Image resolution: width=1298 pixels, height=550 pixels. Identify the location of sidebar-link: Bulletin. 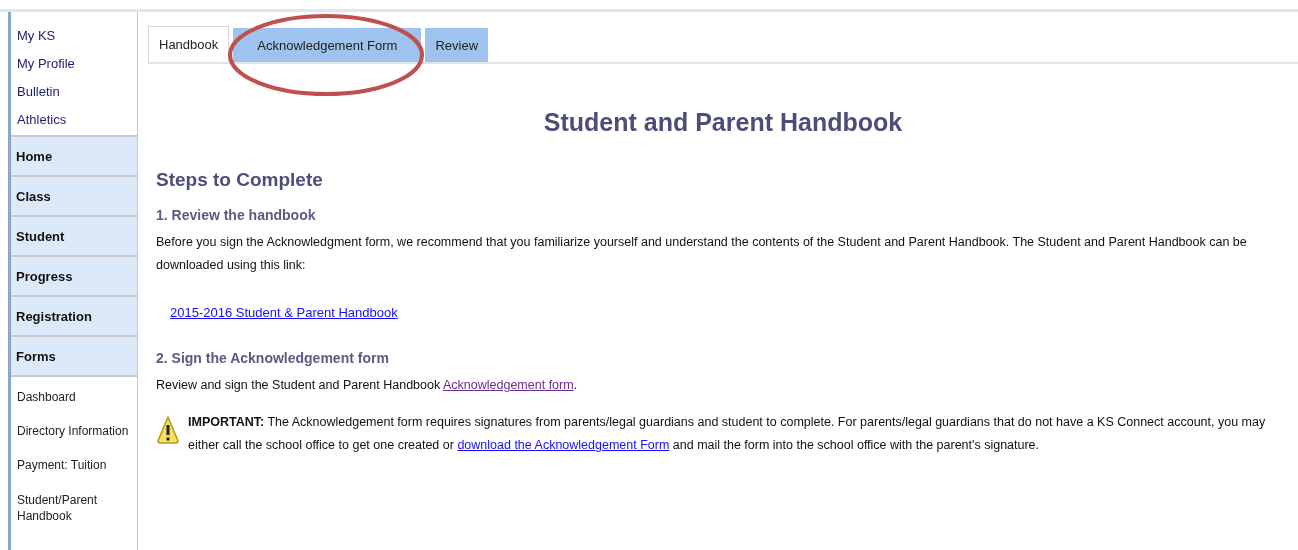
(77, 91).